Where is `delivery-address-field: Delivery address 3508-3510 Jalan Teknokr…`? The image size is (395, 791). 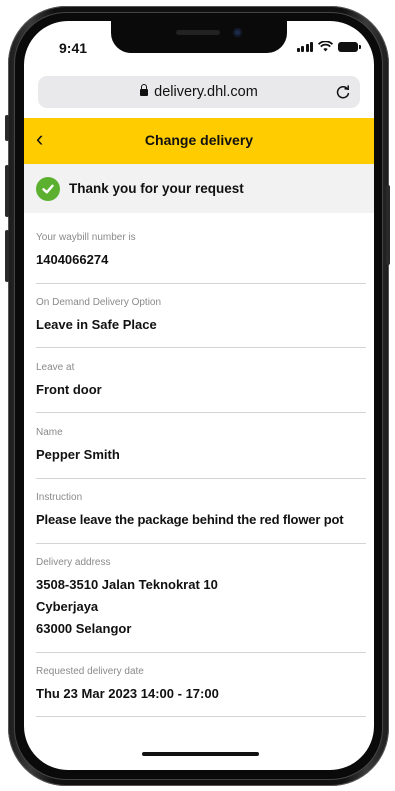
delivery-address-field: Delivery address 3508-3510 Jalan Teknokr… is located at coordinates (201, 605).